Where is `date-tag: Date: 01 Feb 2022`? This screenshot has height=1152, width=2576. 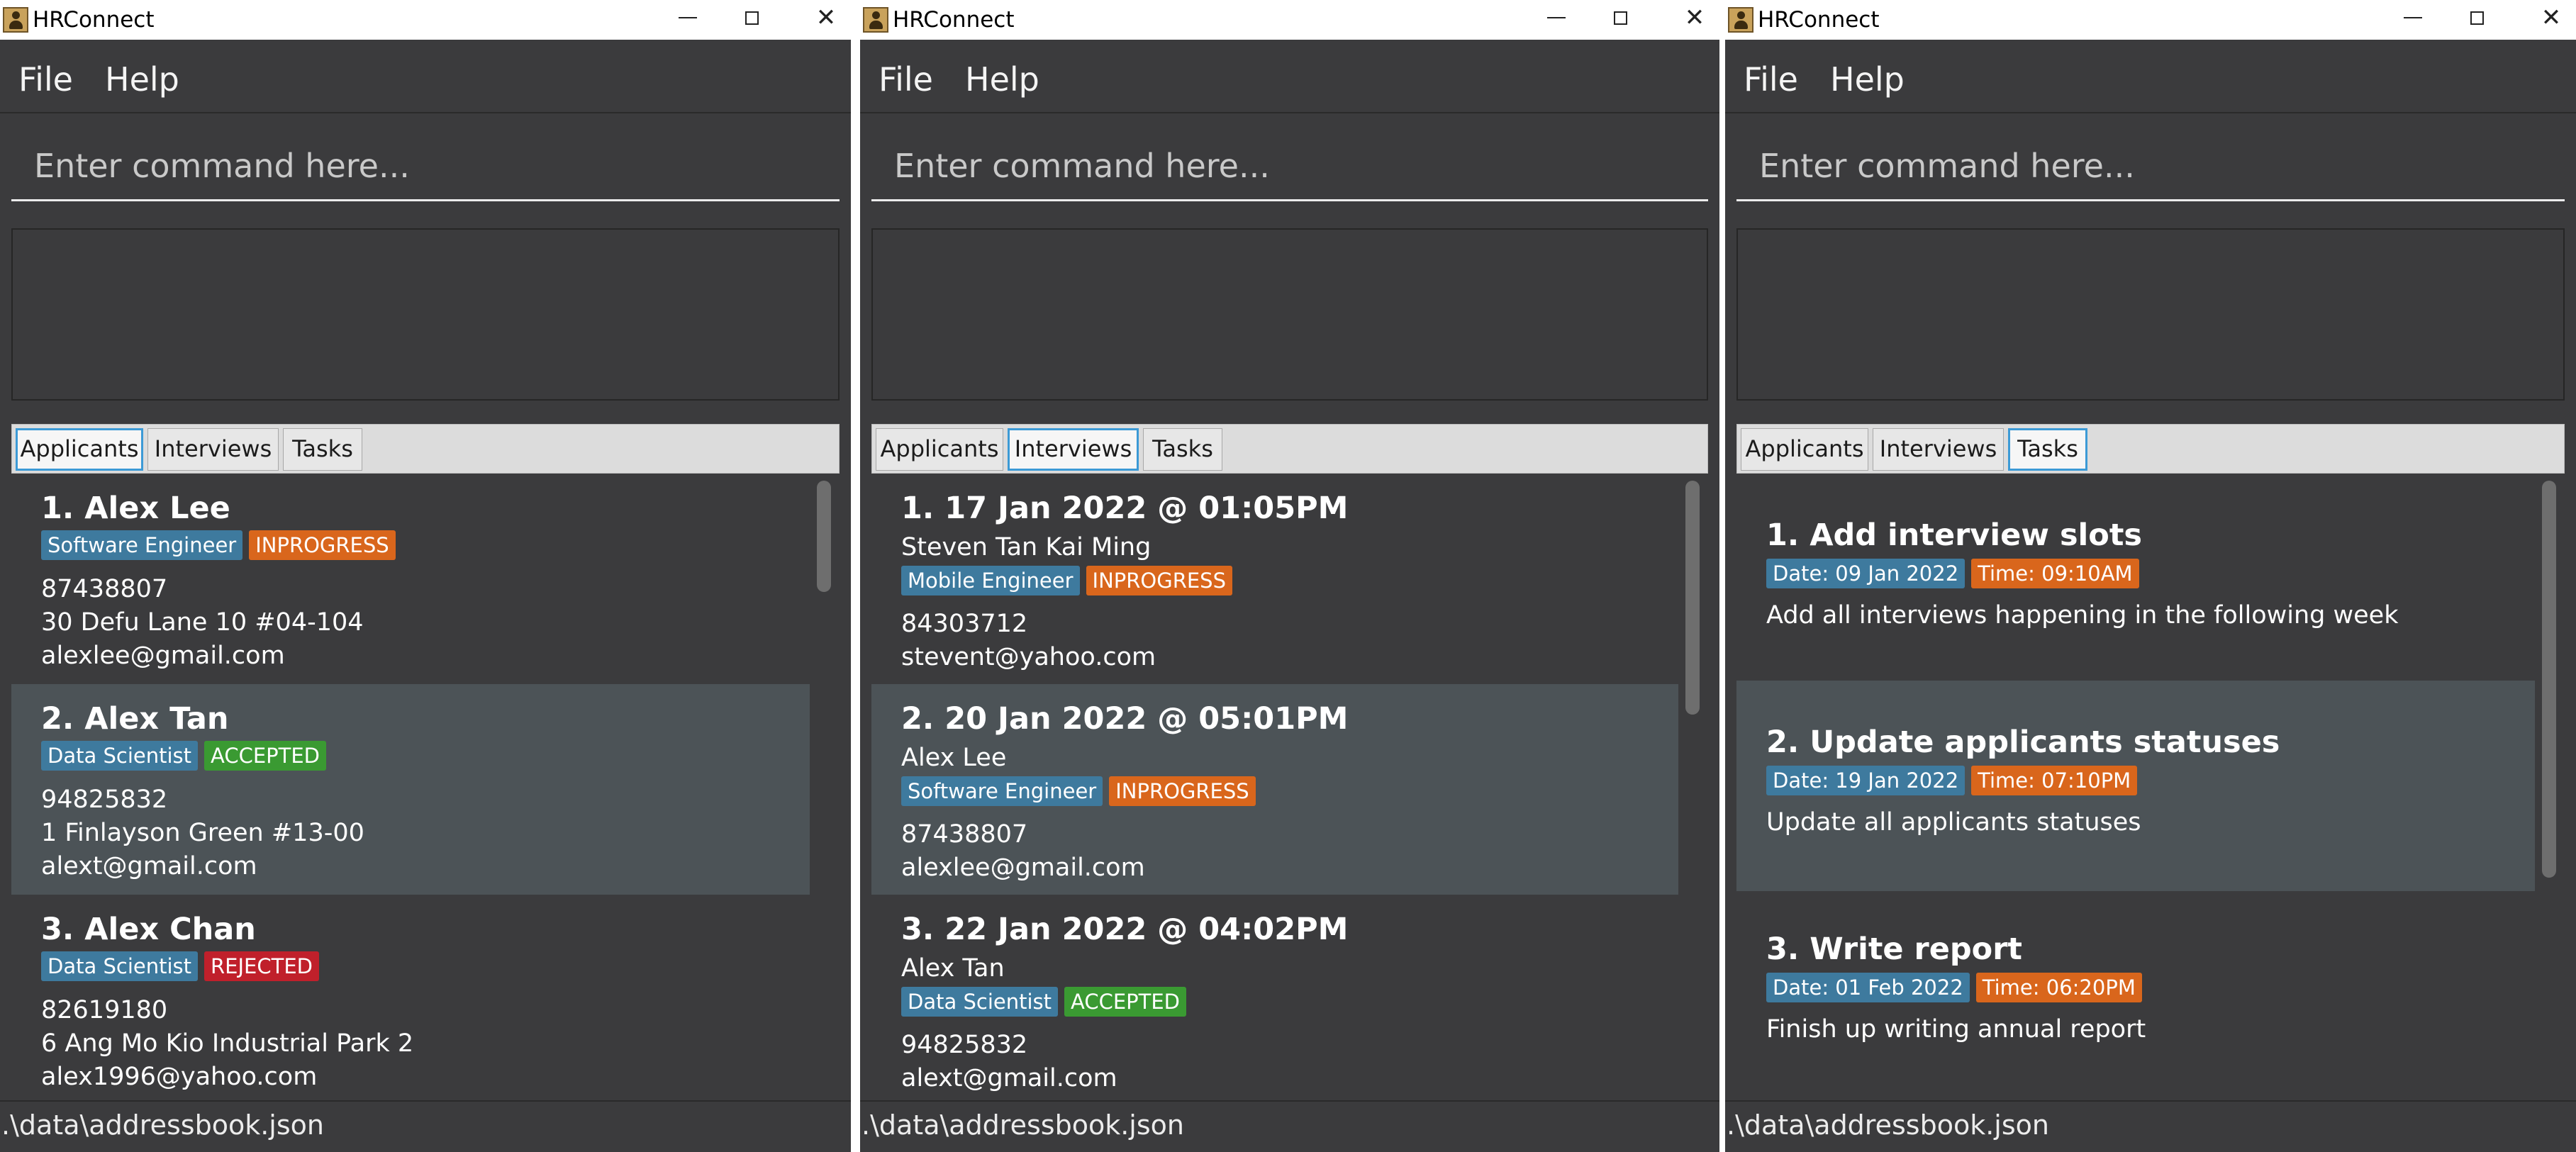
date-tag: Date: 01 Feb 2022 is located at coordinates (1868, 987).